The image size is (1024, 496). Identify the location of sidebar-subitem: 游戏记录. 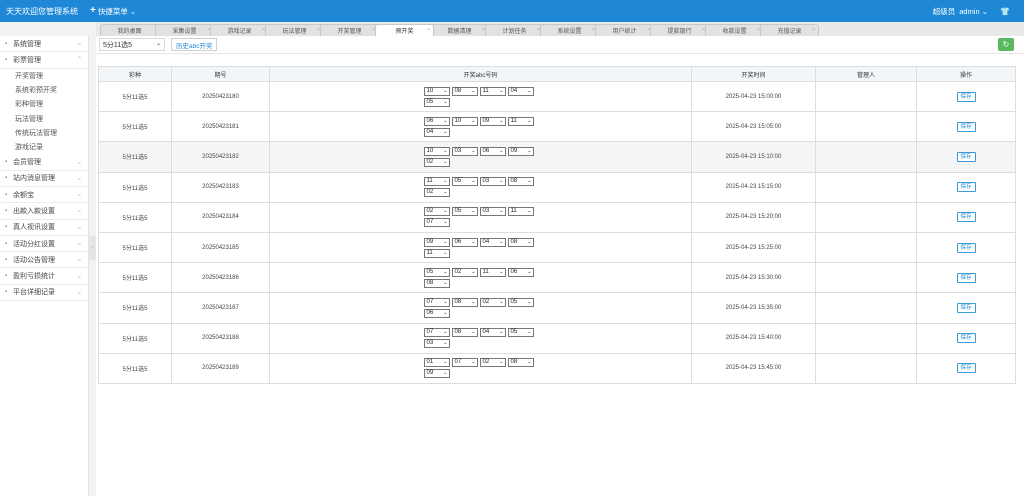
(44, 147).